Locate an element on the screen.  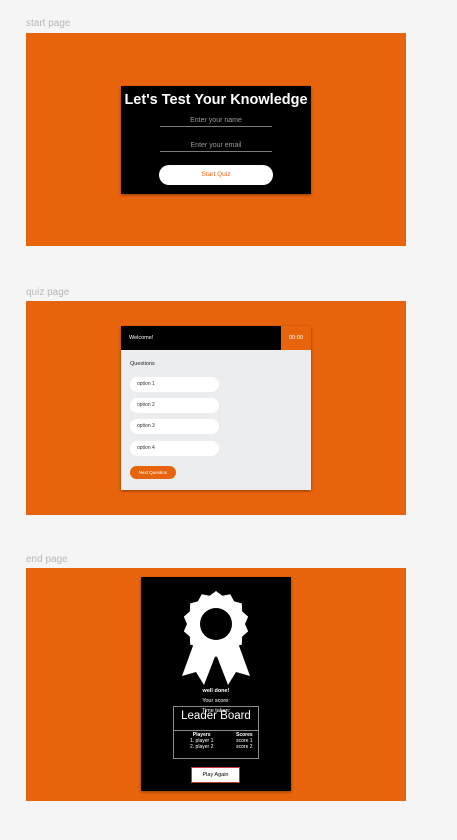
welcome-text: Welcome! is located at coordinates (141, 338).